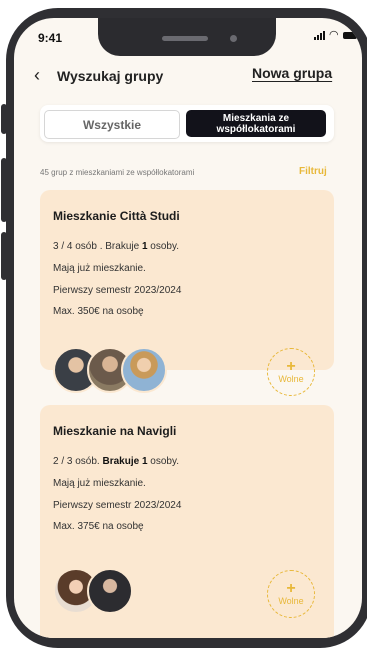  What do you see at coordinates (98, 526) in the screenshot?
I see `group-price: Max. 375€ na osobę` at bounding box center [98, 526].